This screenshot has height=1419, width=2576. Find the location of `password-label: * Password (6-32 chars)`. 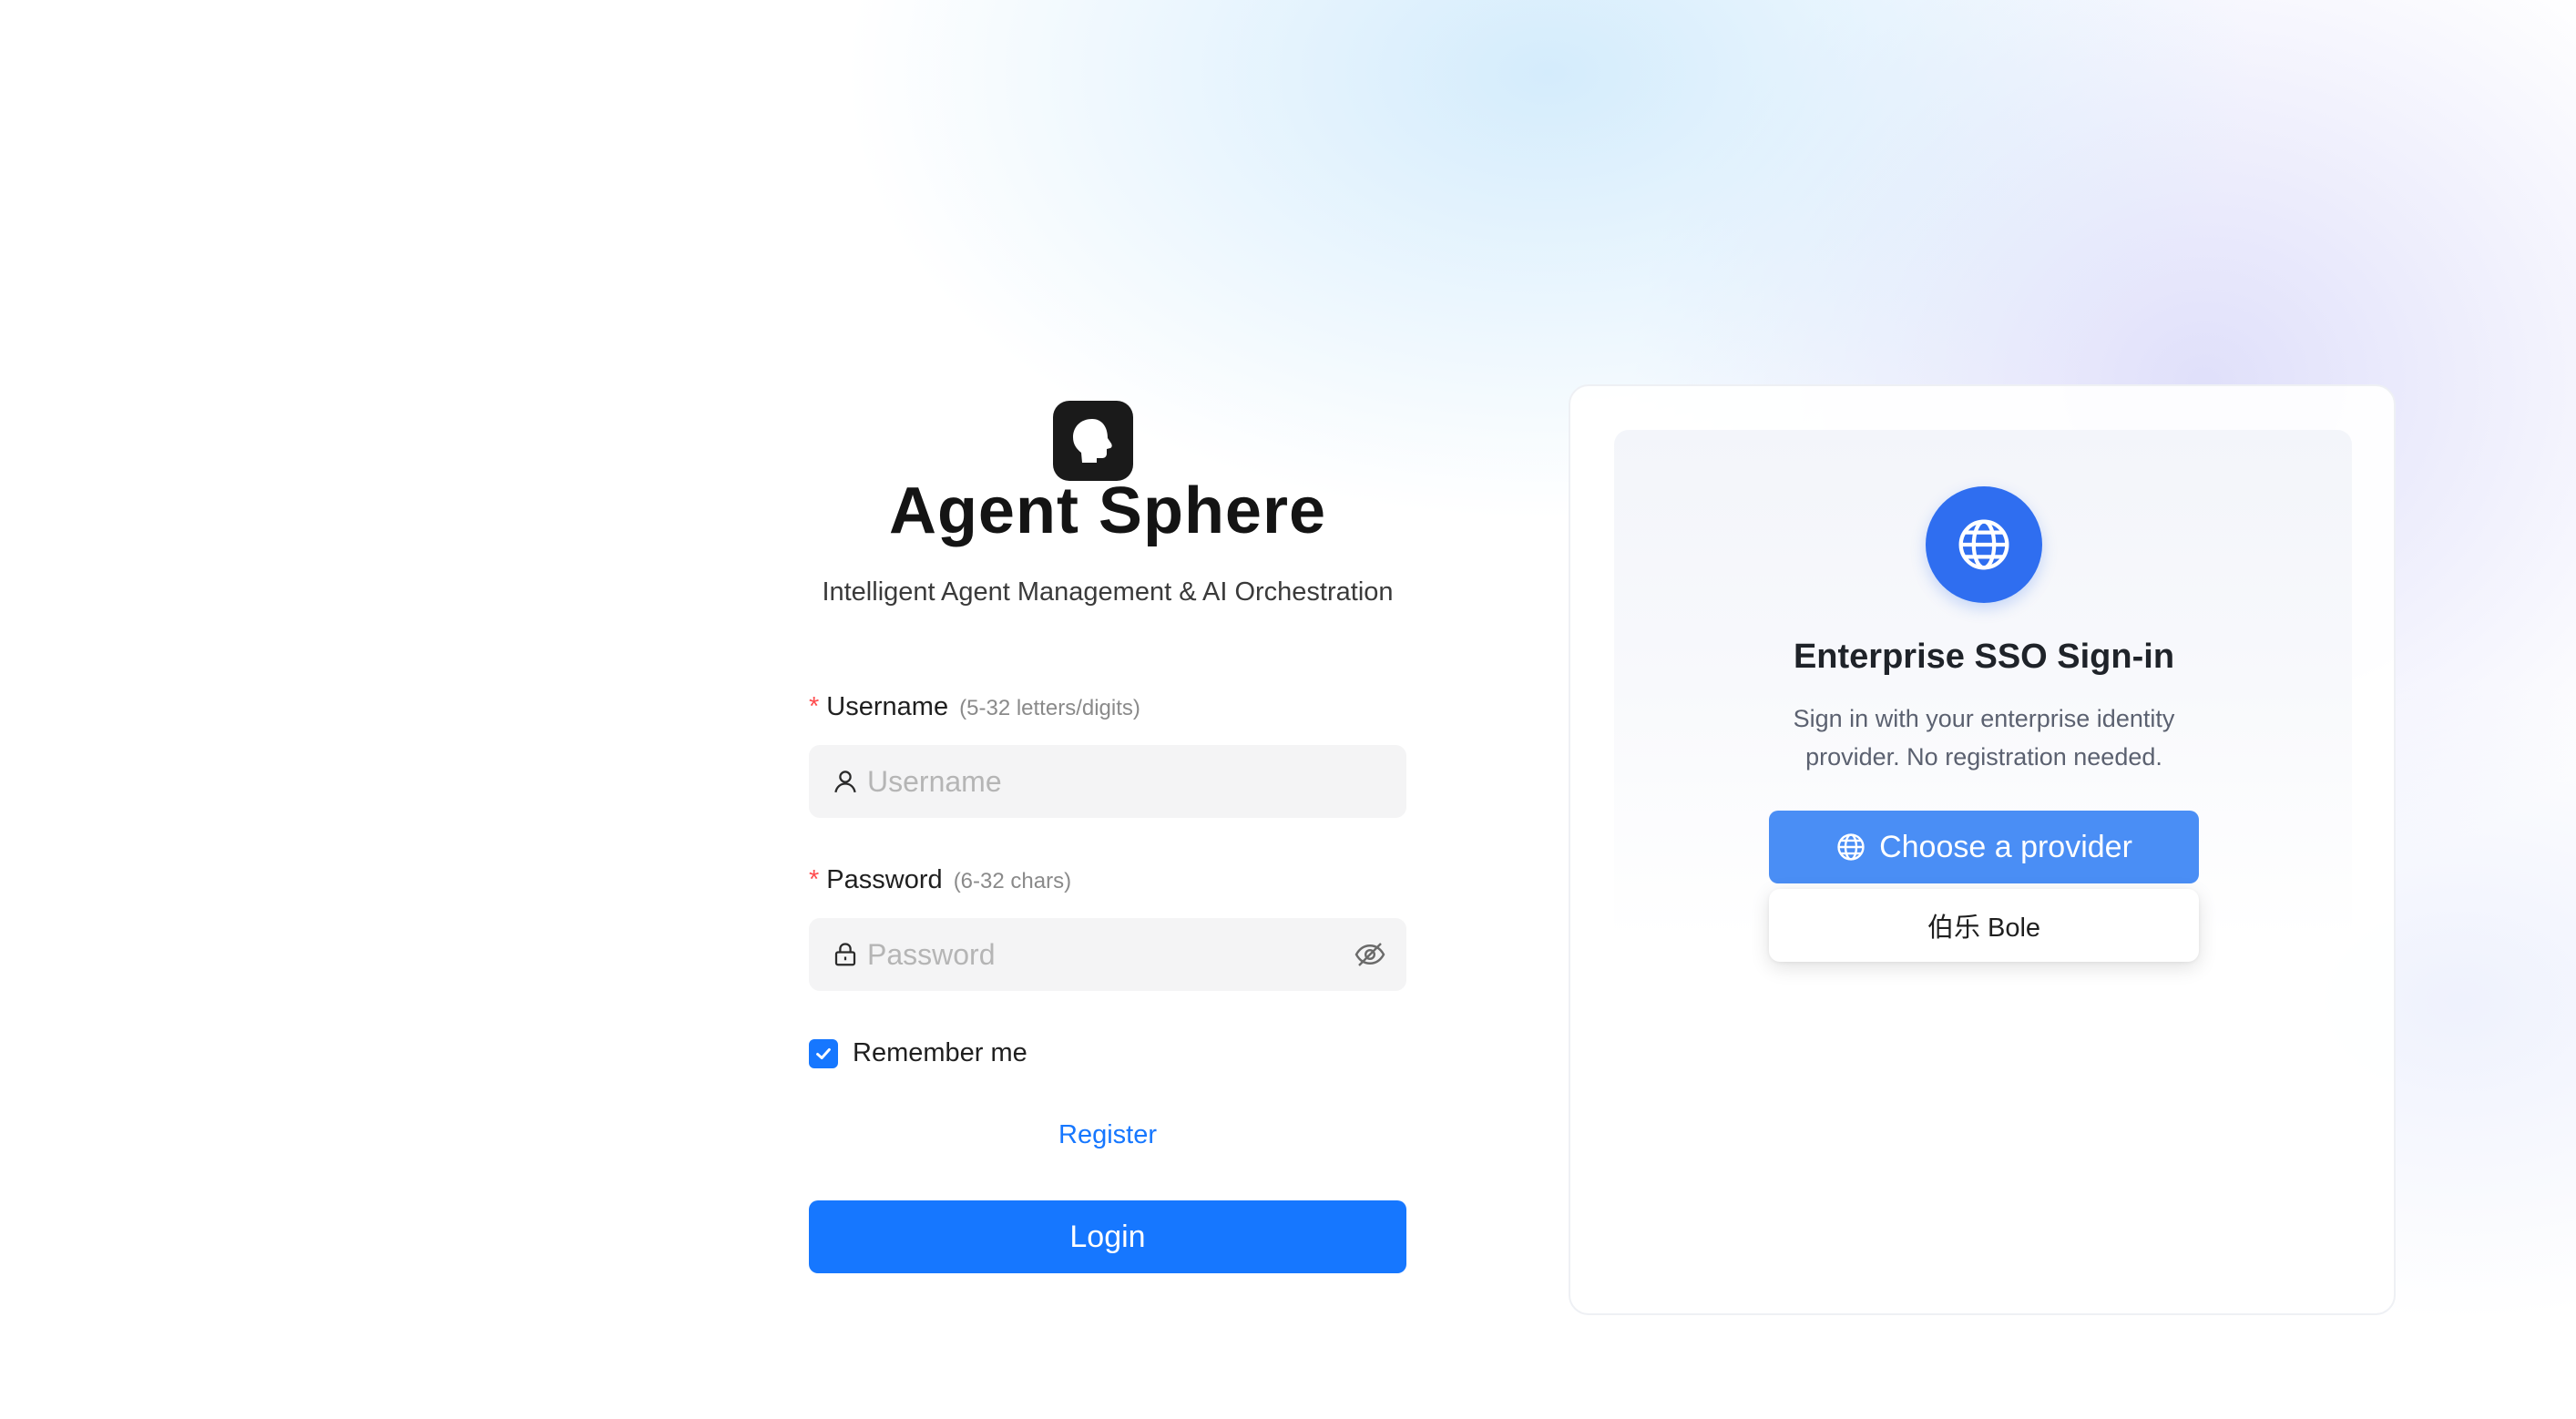

password-label: * Password (6-32 chars) is located at coordinates (940, 880).